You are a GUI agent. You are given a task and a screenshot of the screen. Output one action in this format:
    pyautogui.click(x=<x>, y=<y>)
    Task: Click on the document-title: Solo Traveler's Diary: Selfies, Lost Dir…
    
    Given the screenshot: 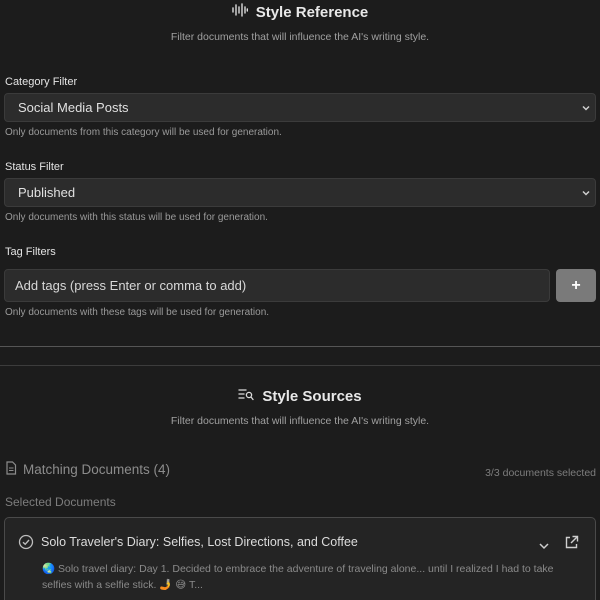 What is the action you would take?
    pyautogui.click(x=199, y=542)
    